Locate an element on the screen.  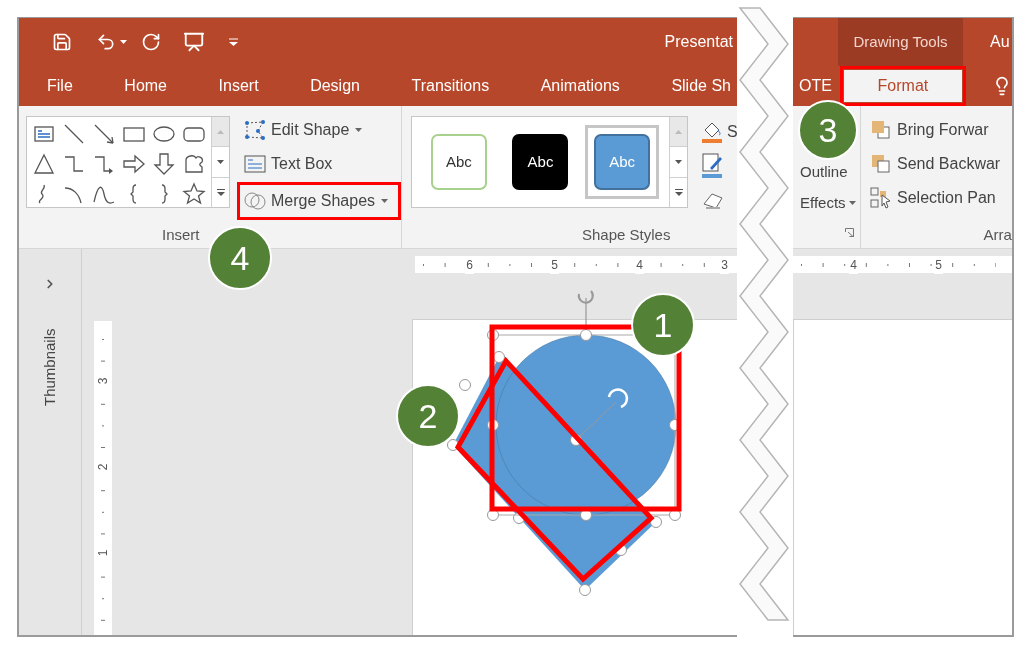
customize-icon is located at coordinates (233, 42).